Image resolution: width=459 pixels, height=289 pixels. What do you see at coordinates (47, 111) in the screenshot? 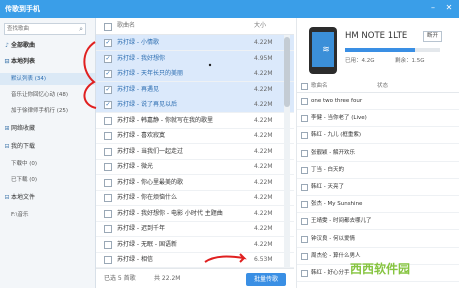
I see `sidebar-item-playlist-phone: 加于徐律师手机行 (25)` at bounding box center [47, 111].